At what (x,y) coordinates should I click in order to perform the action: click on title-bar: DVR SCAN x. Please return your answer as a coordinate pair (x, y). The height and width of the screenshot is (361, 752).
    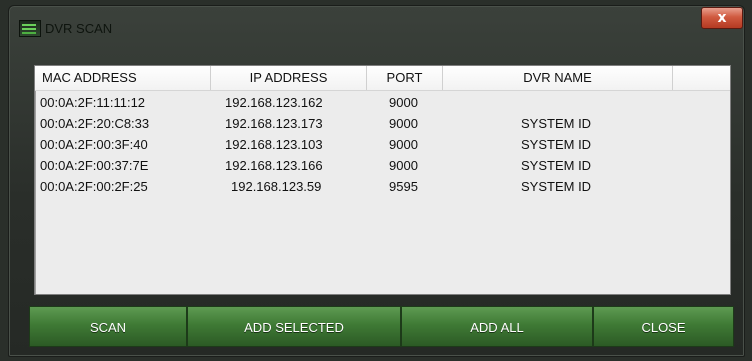
    Looking at the image, I should click on (376, 24).